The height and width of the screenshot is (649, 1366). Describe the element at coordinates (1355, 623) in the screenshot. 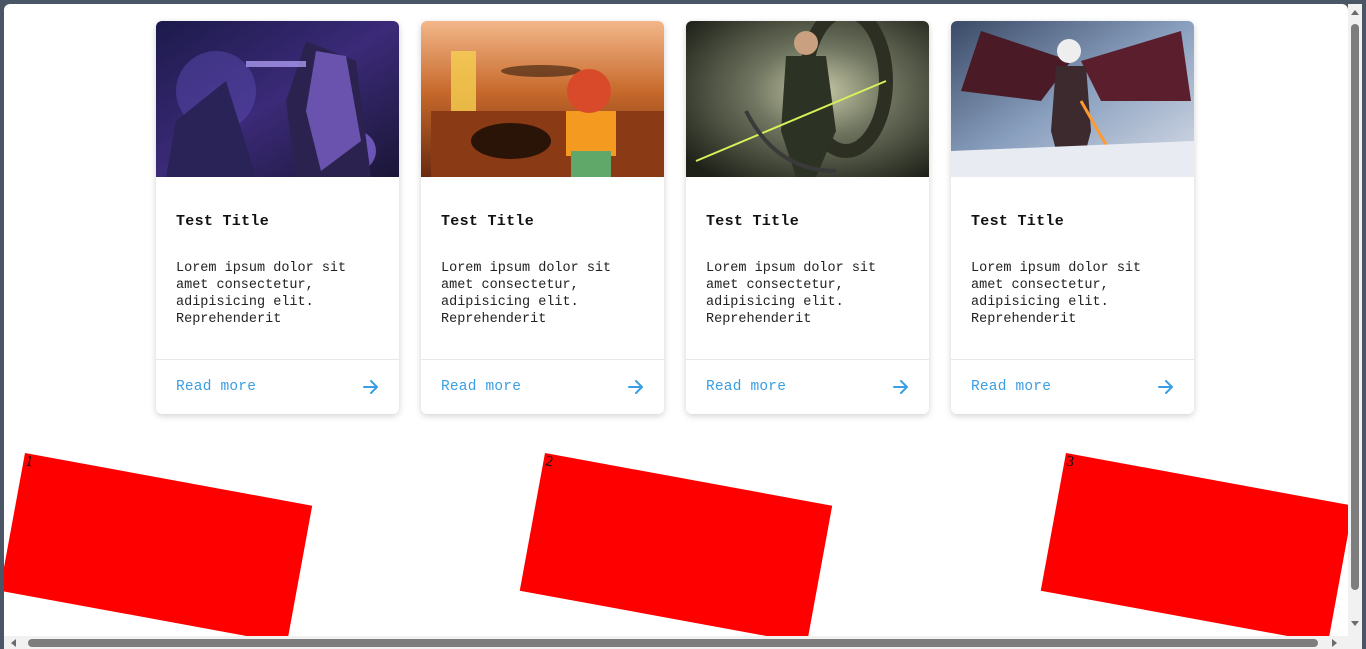

I see `scroll-down-icon` at that location.